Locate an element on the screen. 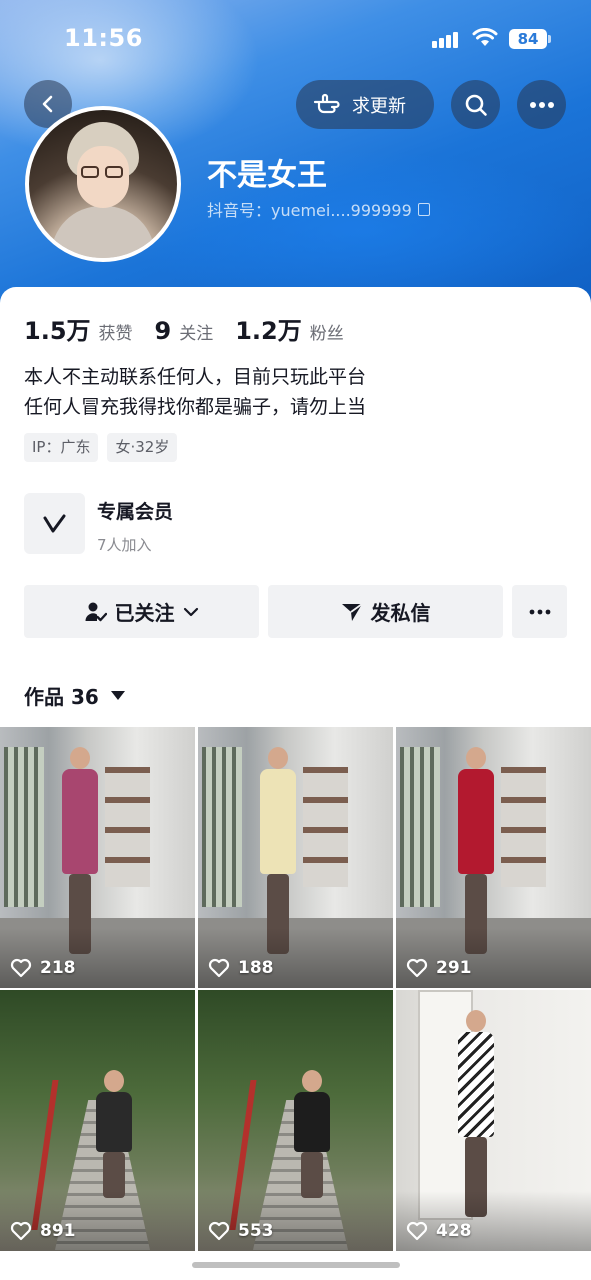 This screenshot has height=1280, width=591. status-bar: 11:56 84 is located at coordinates (295, 40).